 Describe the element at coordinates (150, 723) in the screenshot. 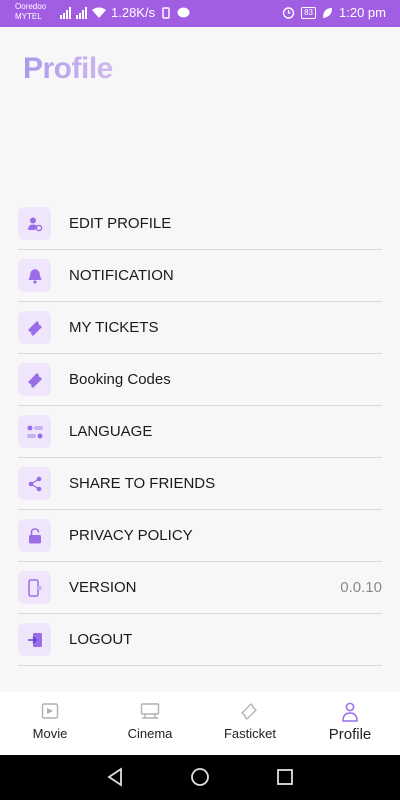

I see `nav-tab-cinema: Cinema` at that location.